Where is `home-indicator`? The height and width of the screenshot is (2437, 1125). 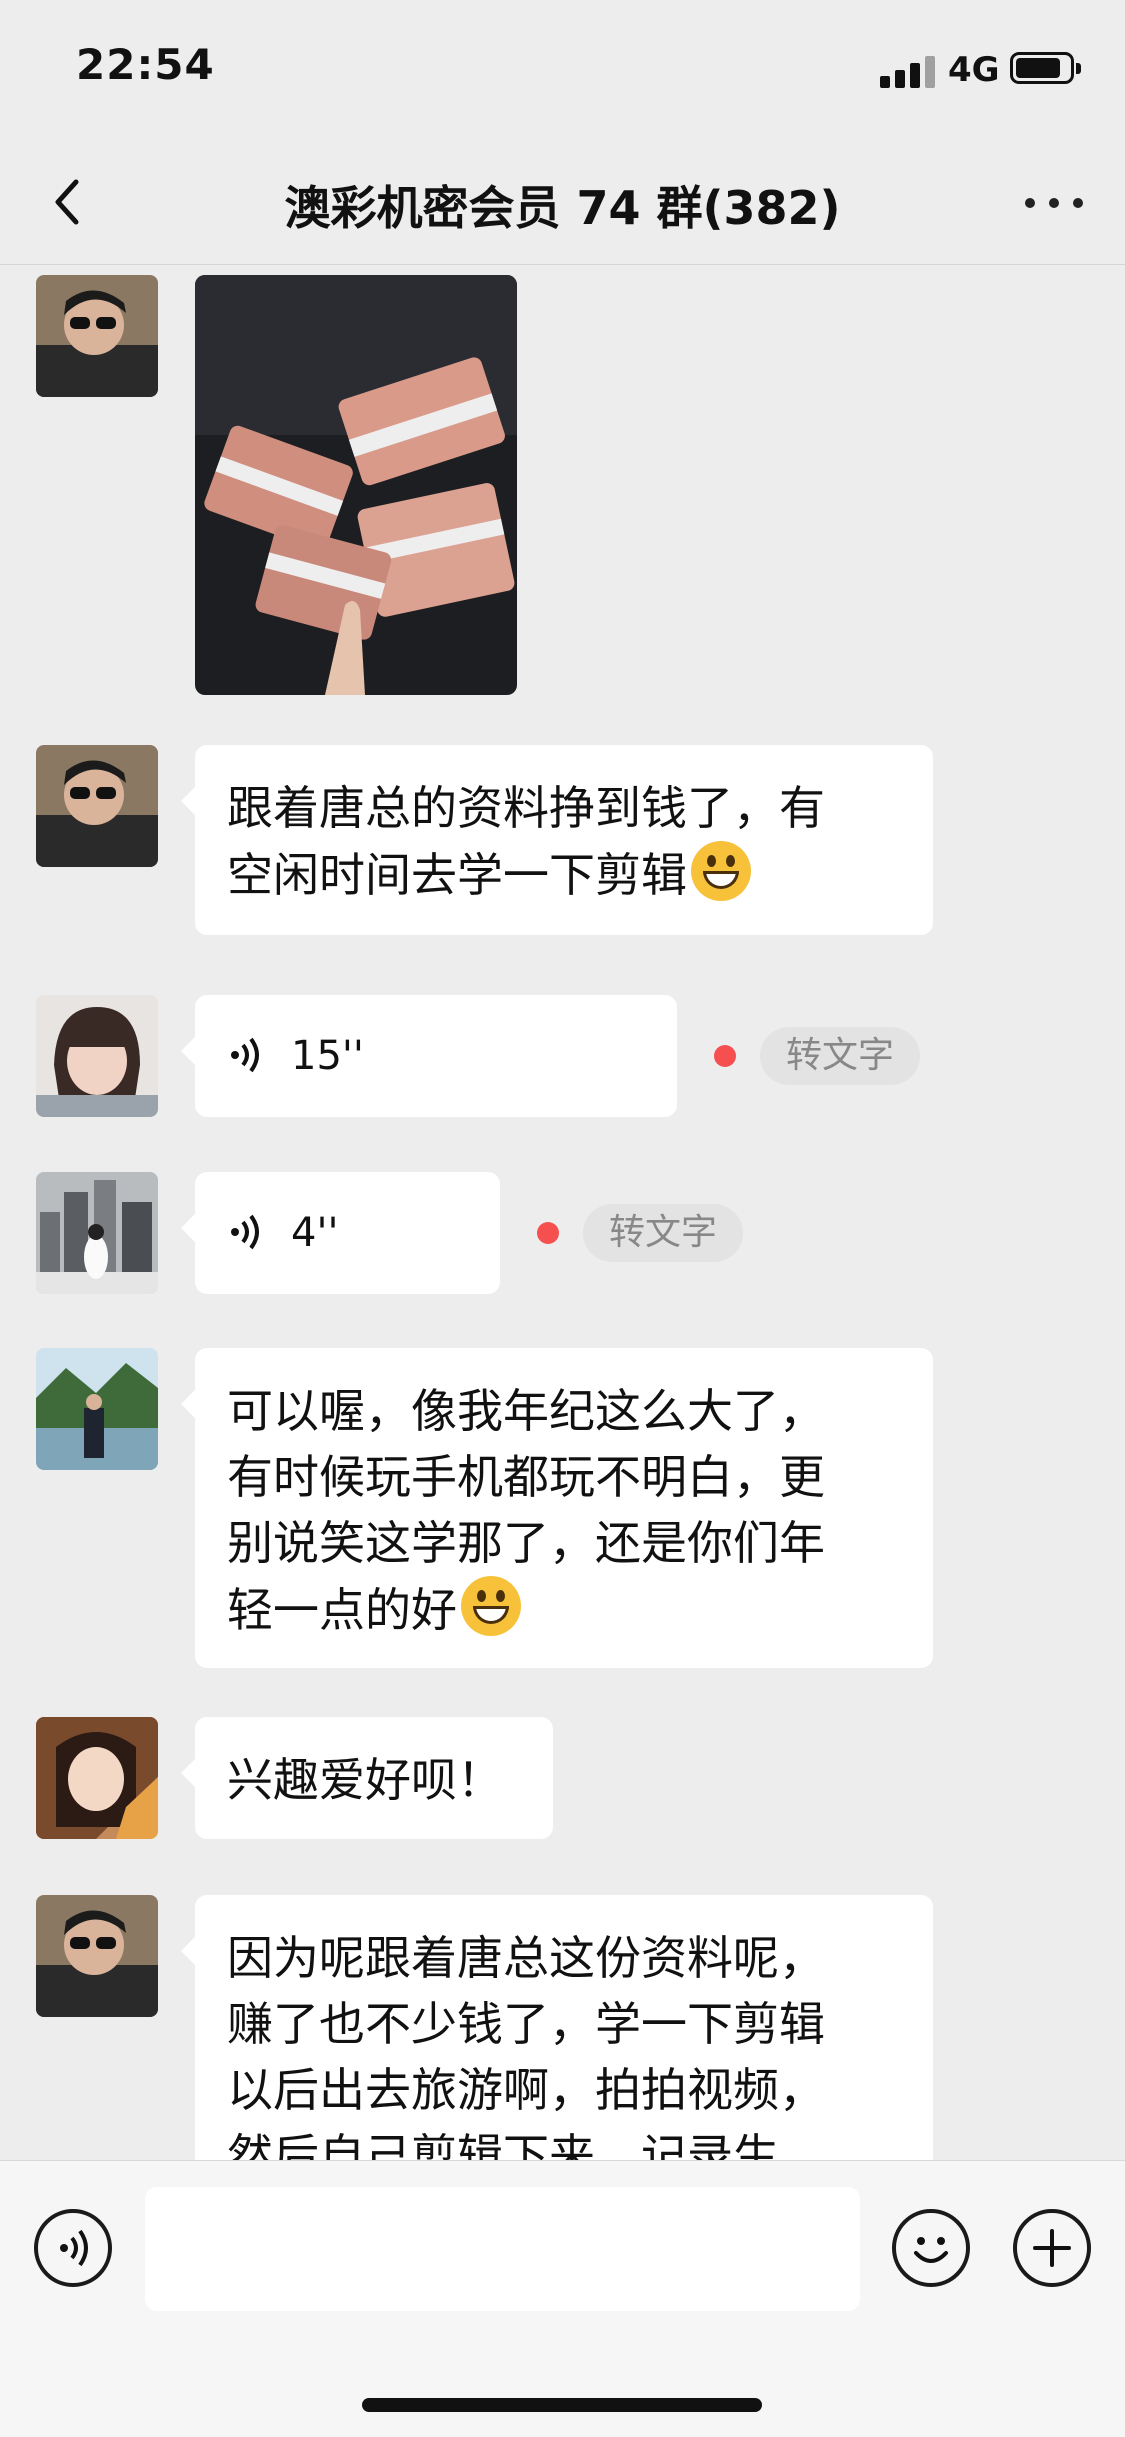
home-indicator is located at coordinates (562, 2405).